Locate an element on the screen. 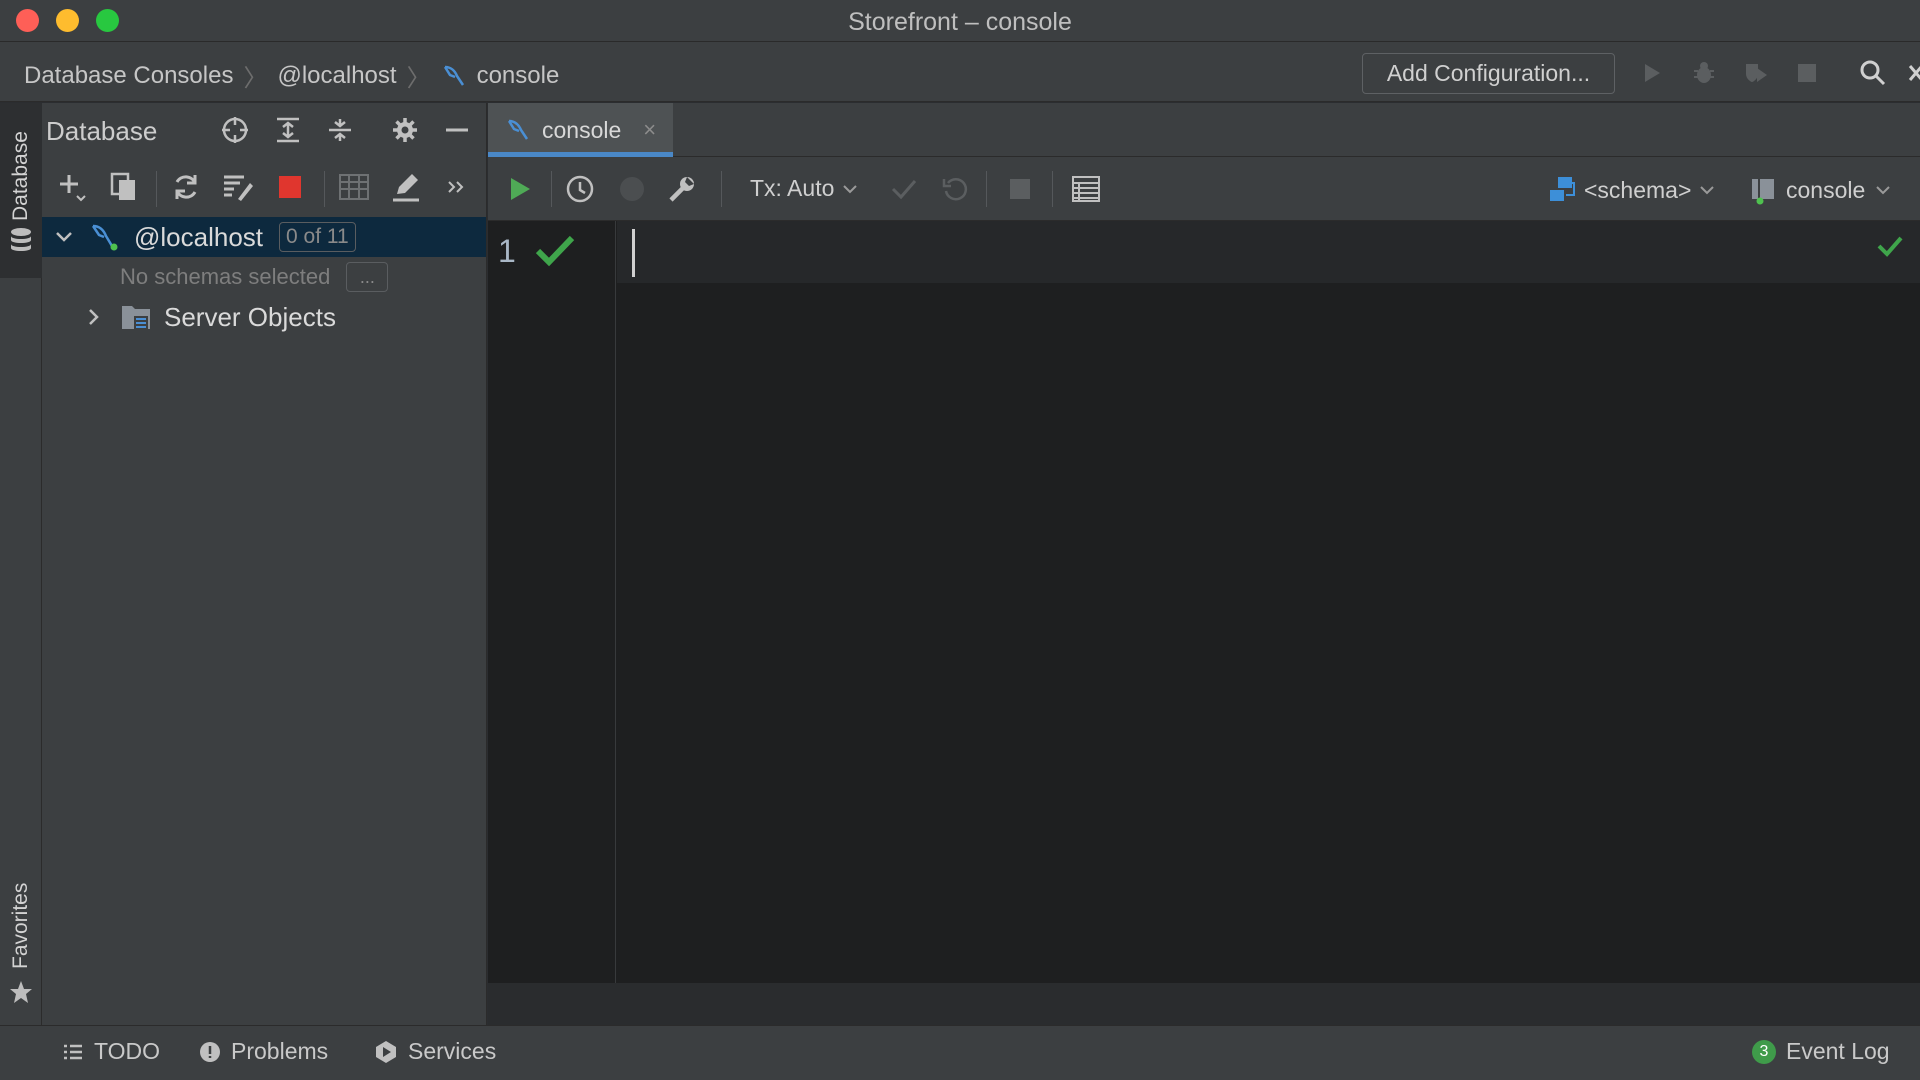 Image resolution: width=1920 pixels, height=1080 pixels. session-selector: console is located at coordinates (1820, 190).